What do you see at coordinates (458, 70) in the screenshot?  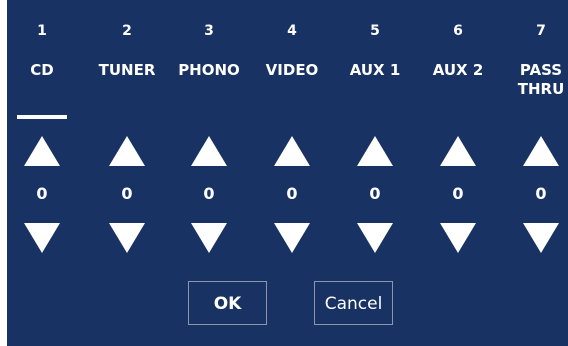 I see `input-name: AUX 2` at bounding box center [458, 70].